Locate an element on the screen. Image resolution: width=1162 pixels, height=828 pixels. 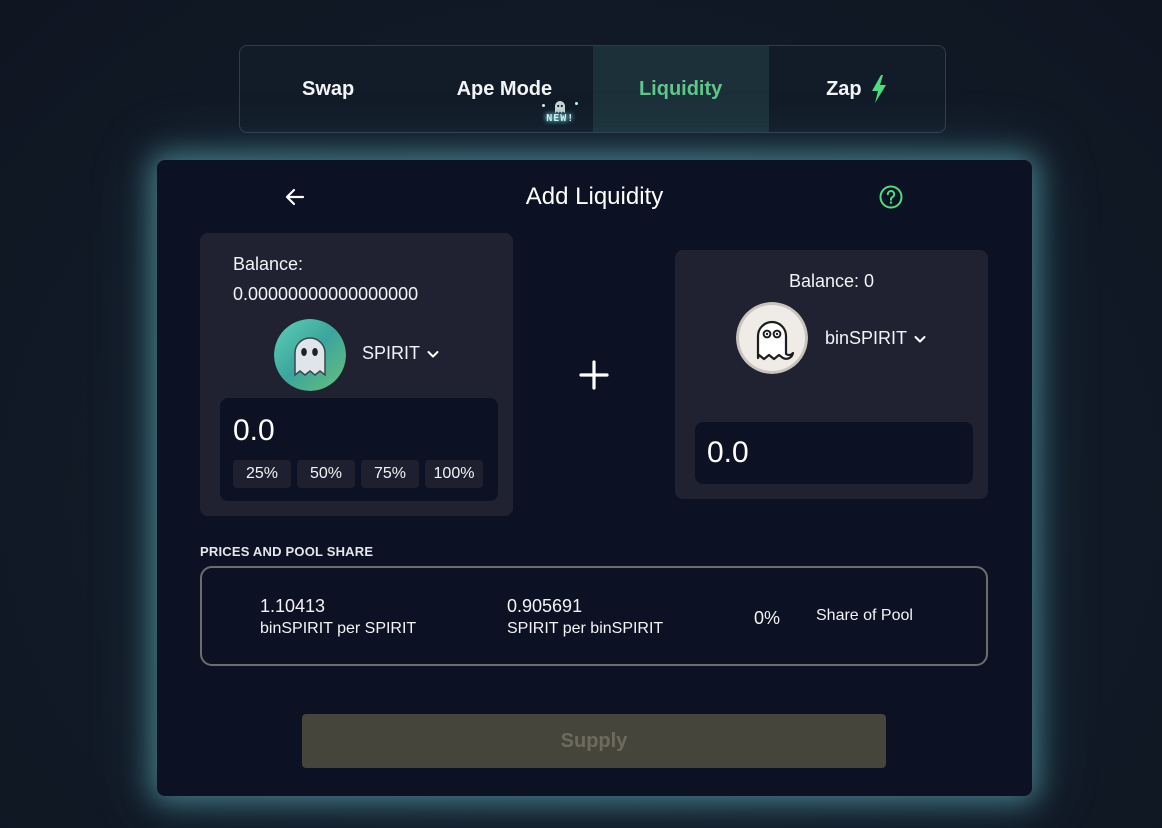
percent-75-button: 75% is located at coordinates (390, 474).